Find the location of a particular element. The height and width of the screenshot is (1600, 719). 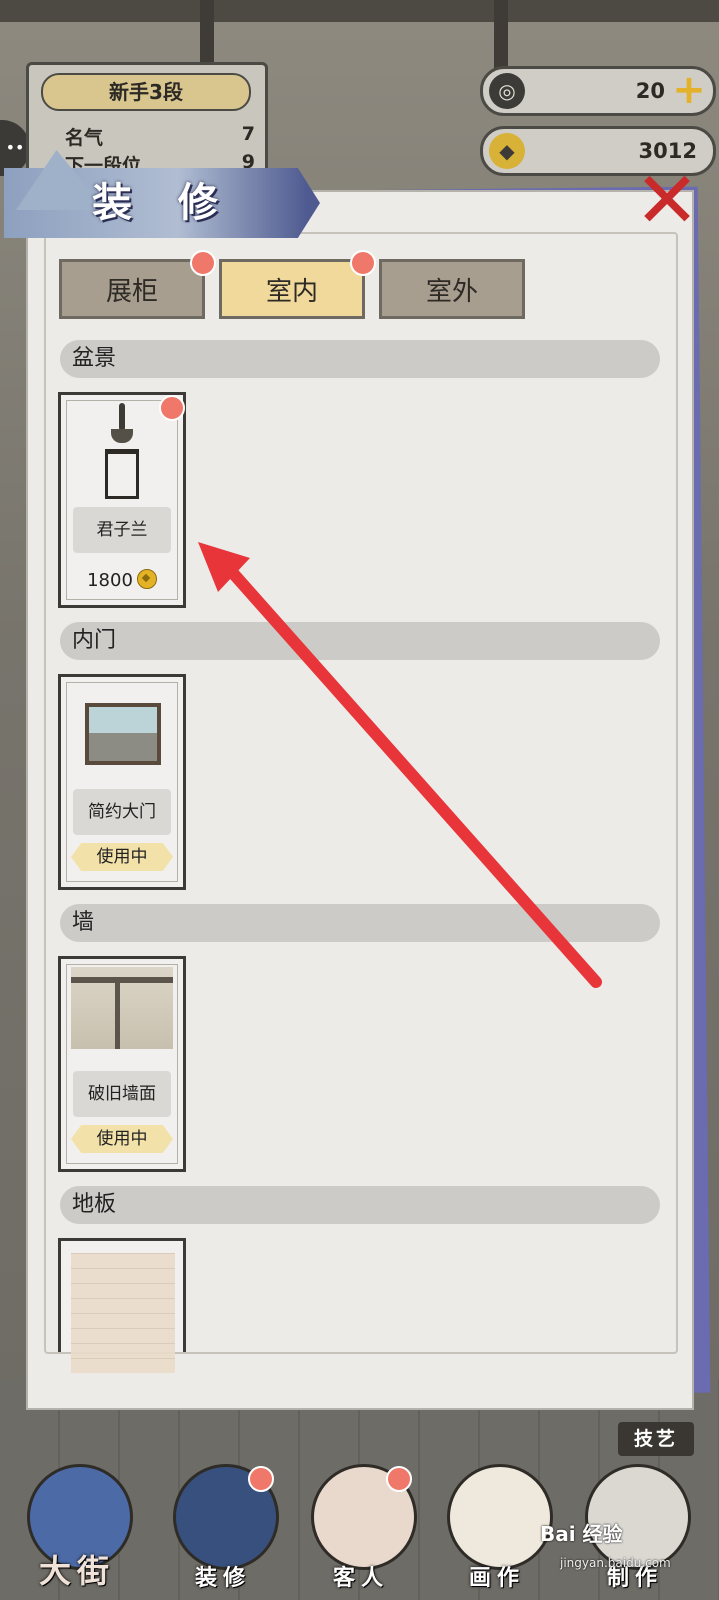

stat-row-fame: 名气 7 is located at coordinates (160, 136).